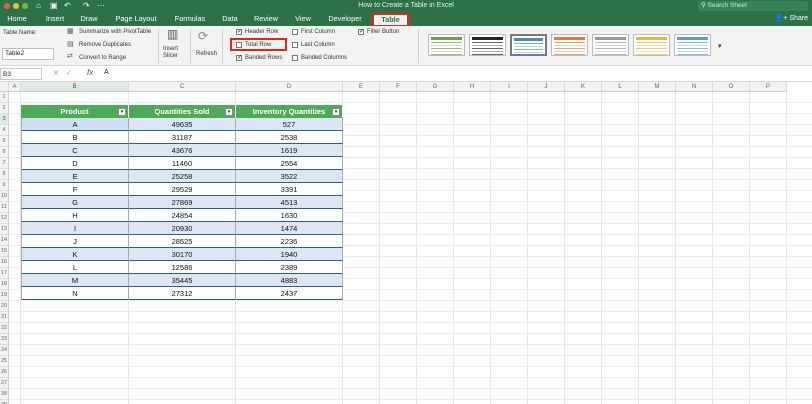 Image resolution: width=812 pixels, height=404 pixels. What do you see at coordinates (4, 306) in the screenshot?
I see `row-header: 20` at bounding box center [4, 306].